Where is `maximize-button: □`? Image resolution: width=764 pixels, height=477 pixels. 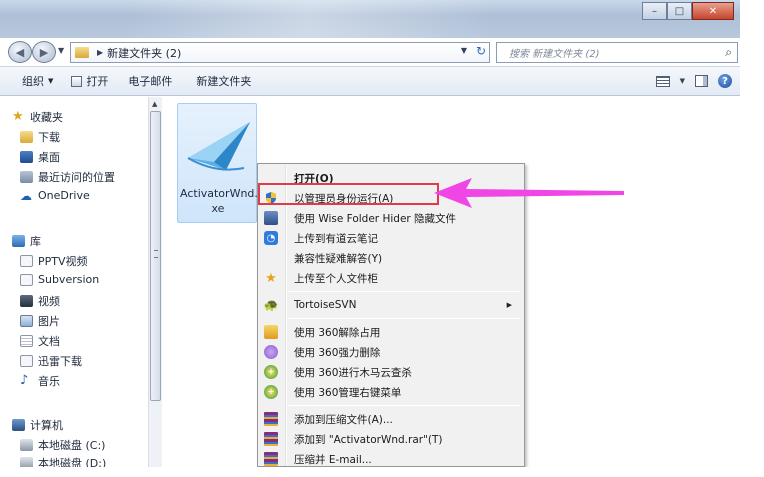
maximize-button: □ is located at coordinates (679, 11).